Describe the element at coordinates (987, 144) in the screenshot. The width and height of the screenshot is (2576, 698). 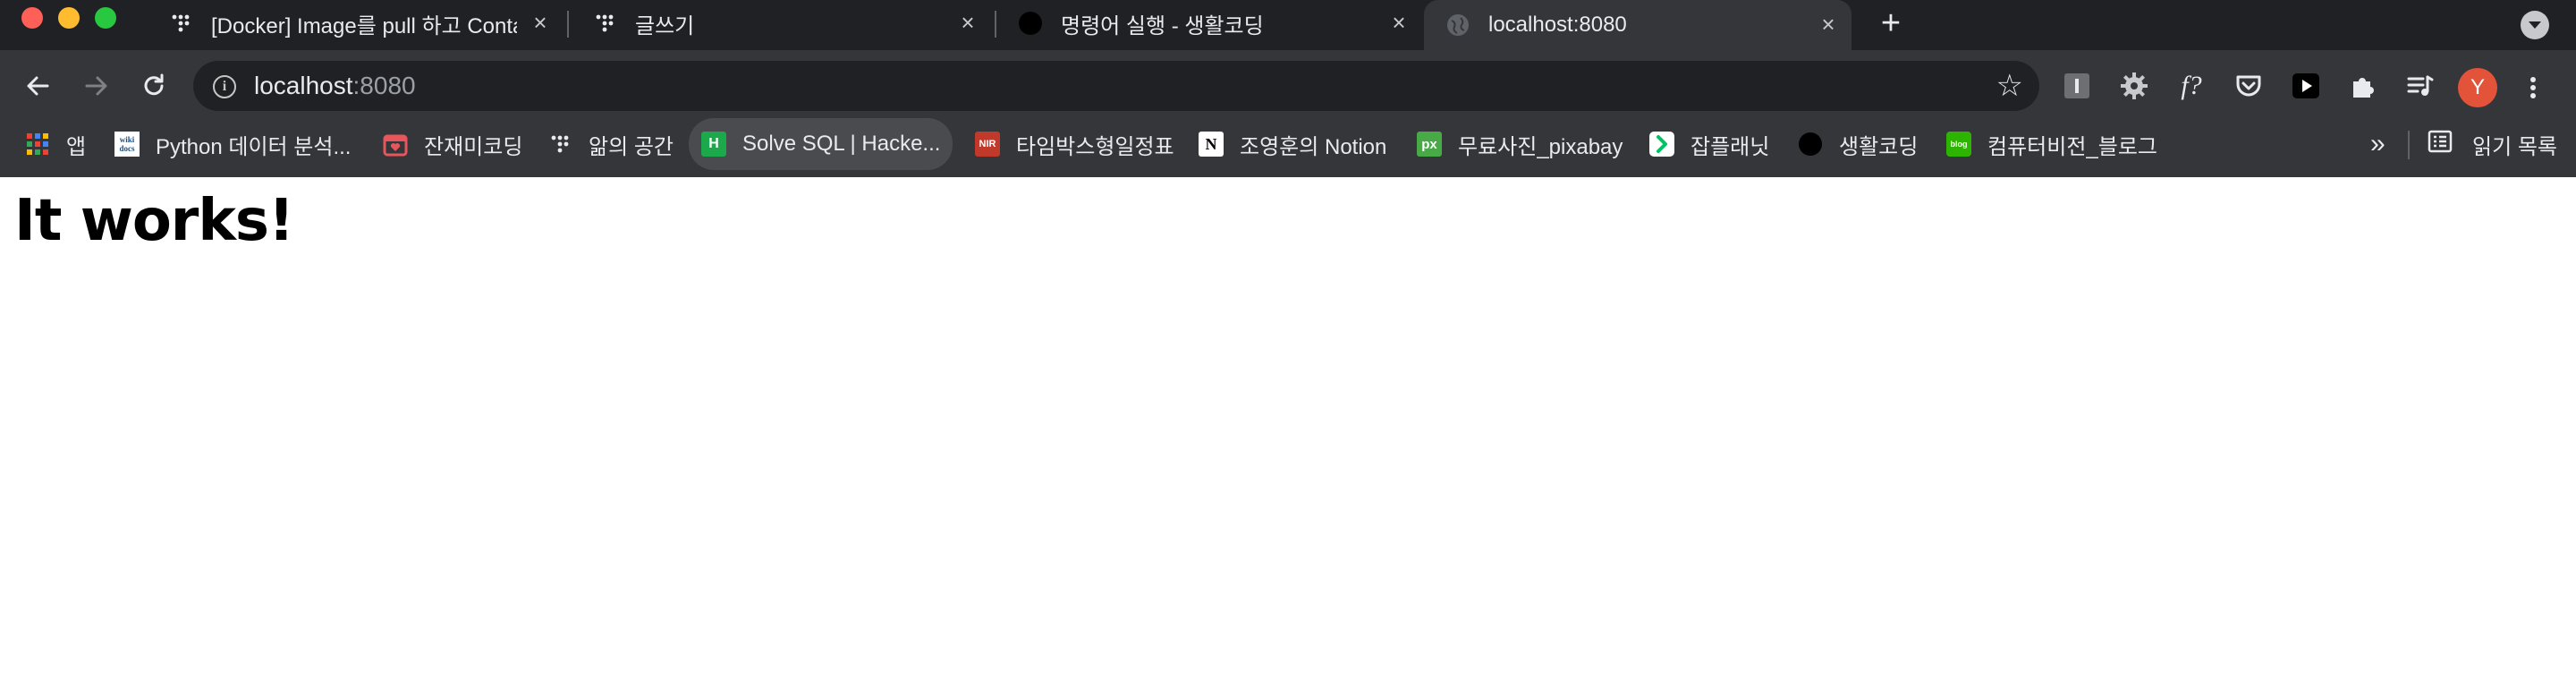
I see `nir-icon: NIR` at that location.